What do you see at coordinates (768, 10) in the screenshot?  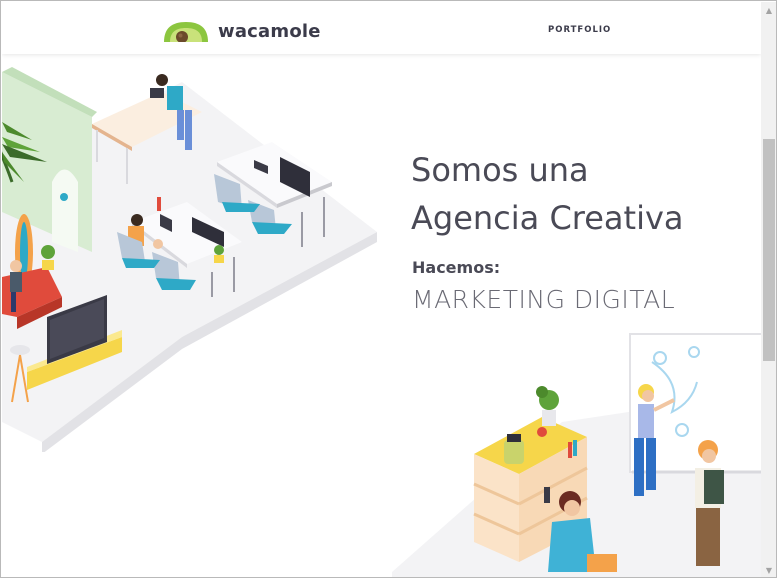 I see `triangle-up-icon: ▲` at bounding box center [768, 10].